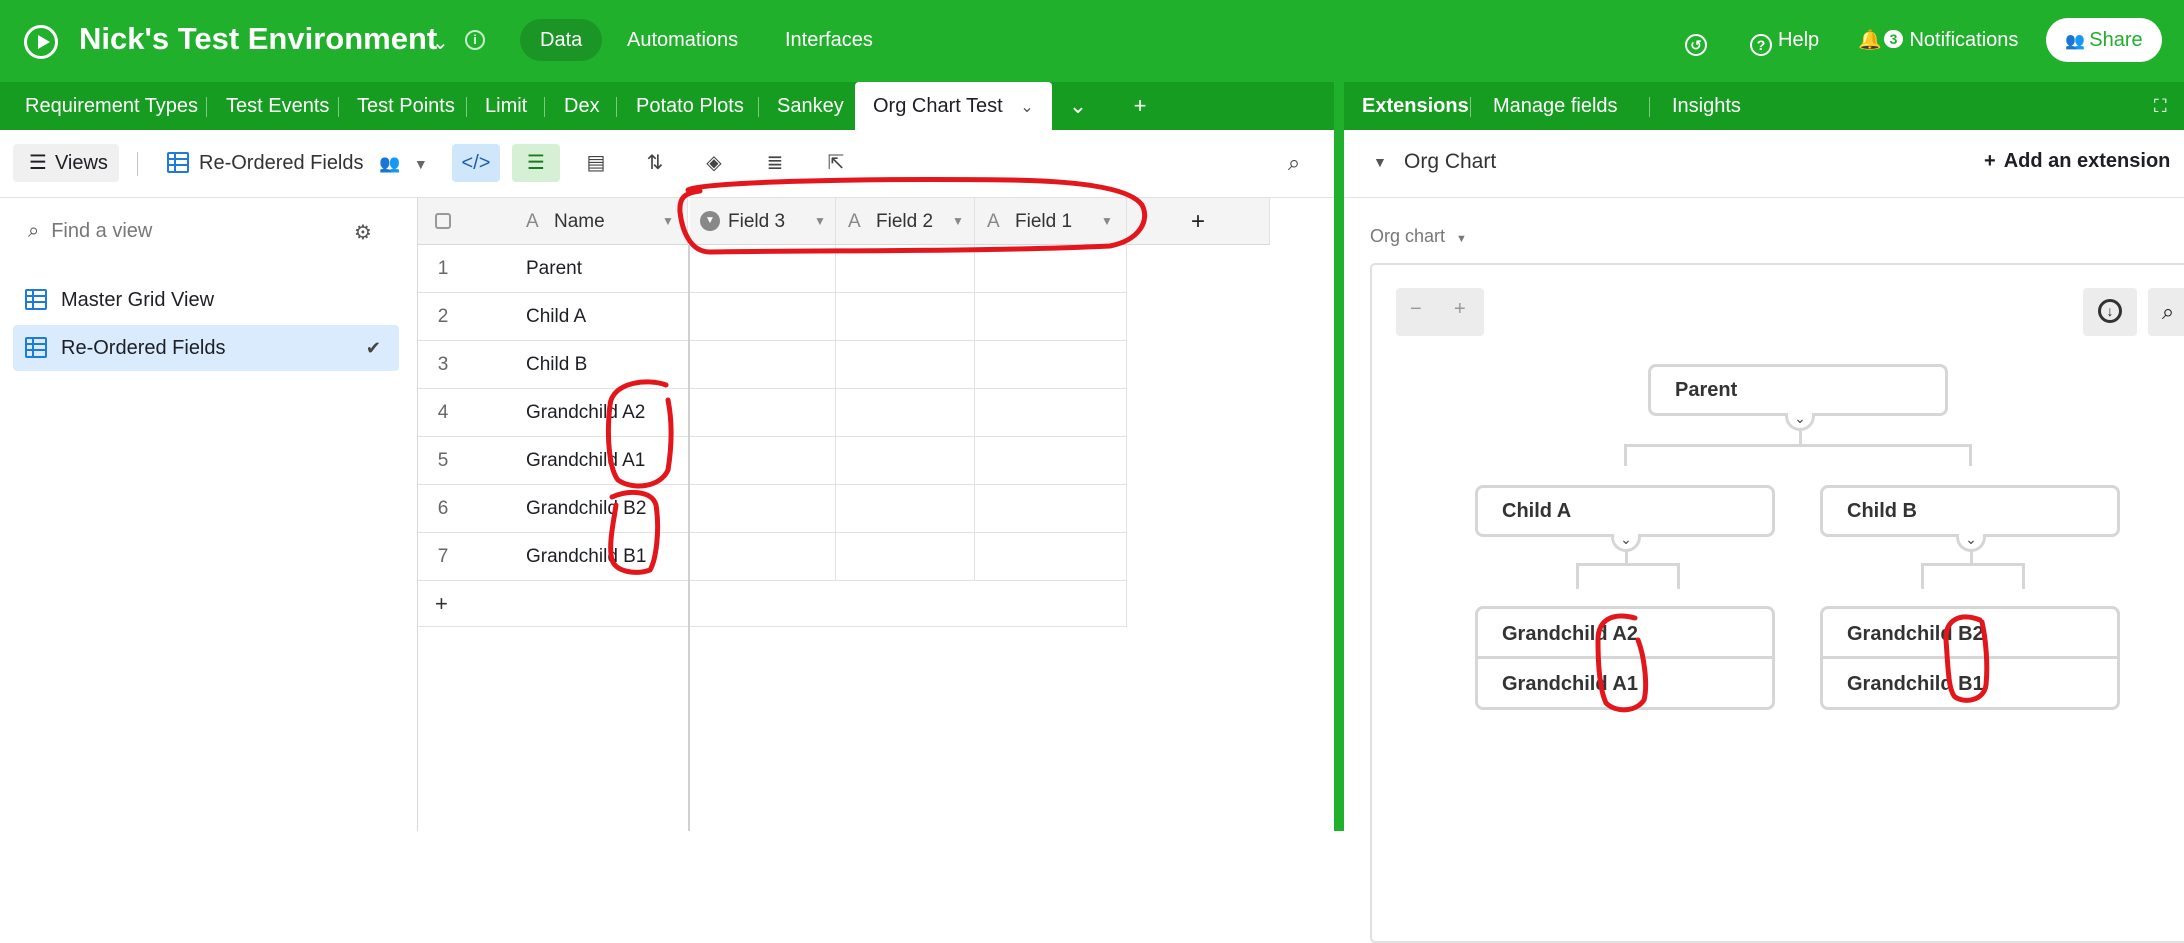 This screenshot has height=943, width=2184. I want to click on panel-divider, so click(1339, 456).